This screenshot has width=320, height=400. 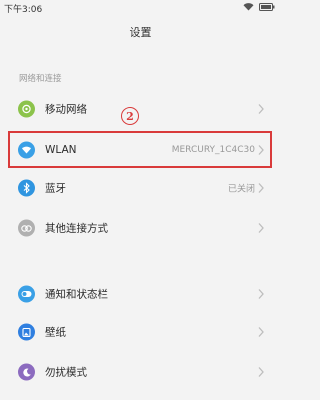 What do you see at coordinates (140, 109) in the screenshot?
I see `settings-row-mobile-network: 移动网络` at bounding box center [140, 109].